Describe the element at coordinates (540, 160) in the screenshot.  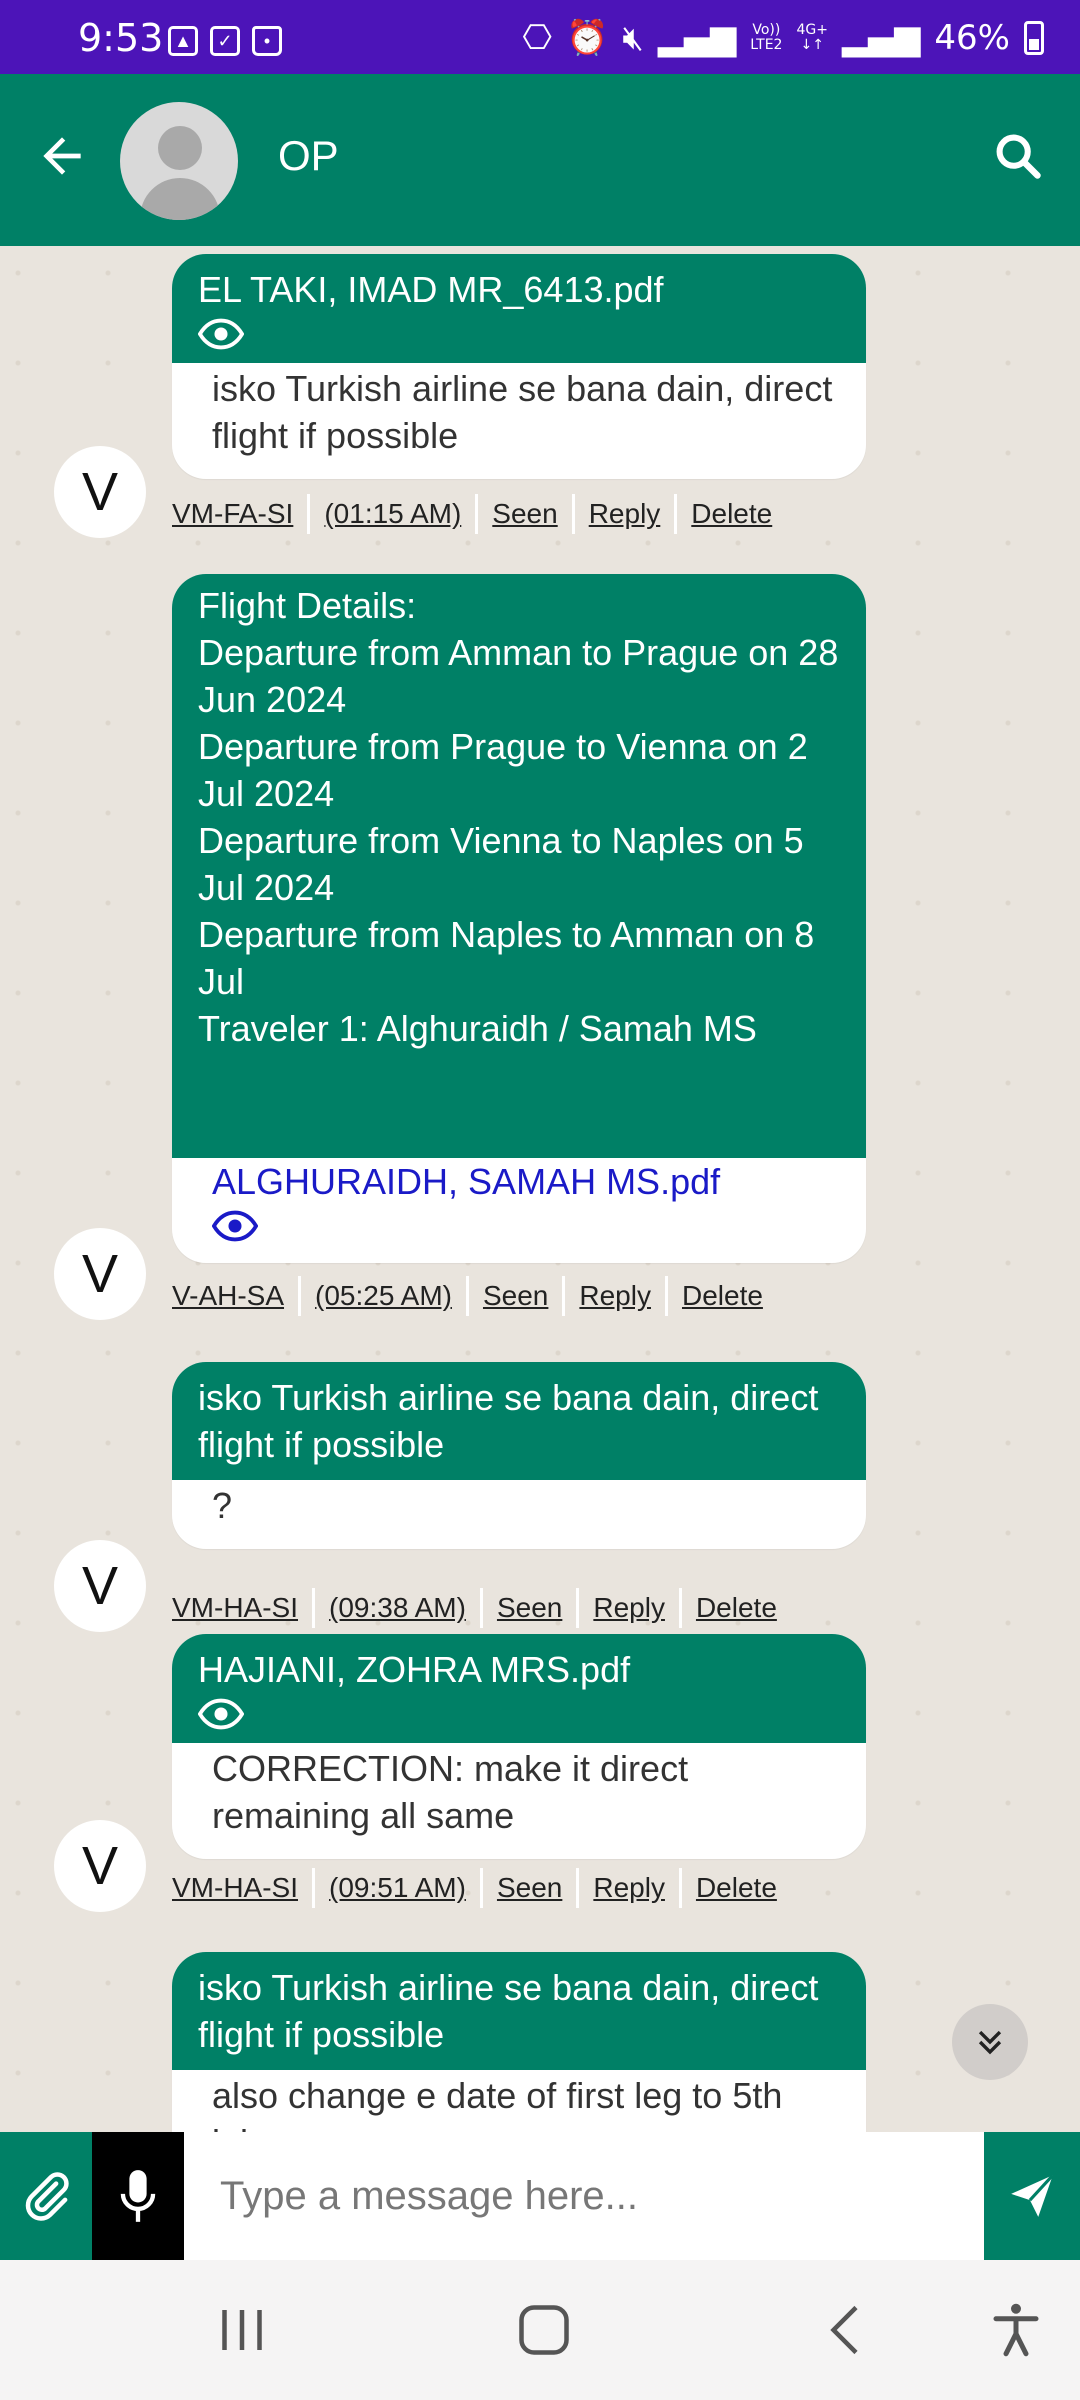
I see `chat-header: OP` at that location.